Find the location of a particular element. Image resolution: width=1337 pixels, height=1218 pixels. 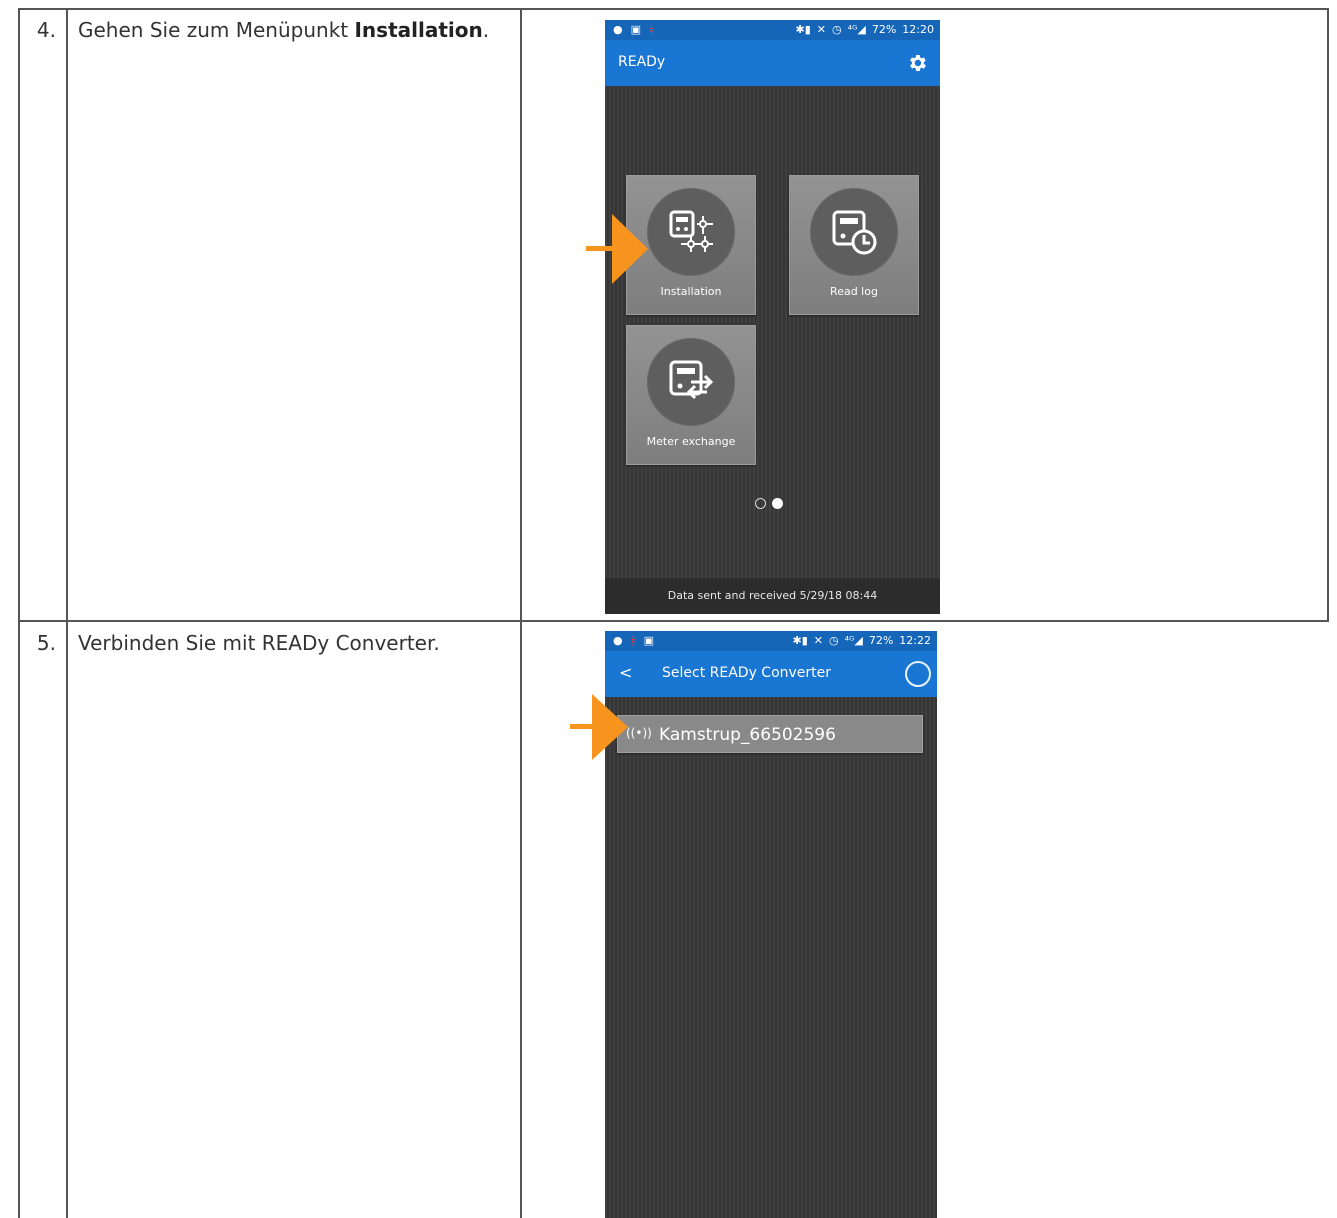

step-instruction: Verbinden Sie mit READy Converter. is located at coordinates (259, 643).